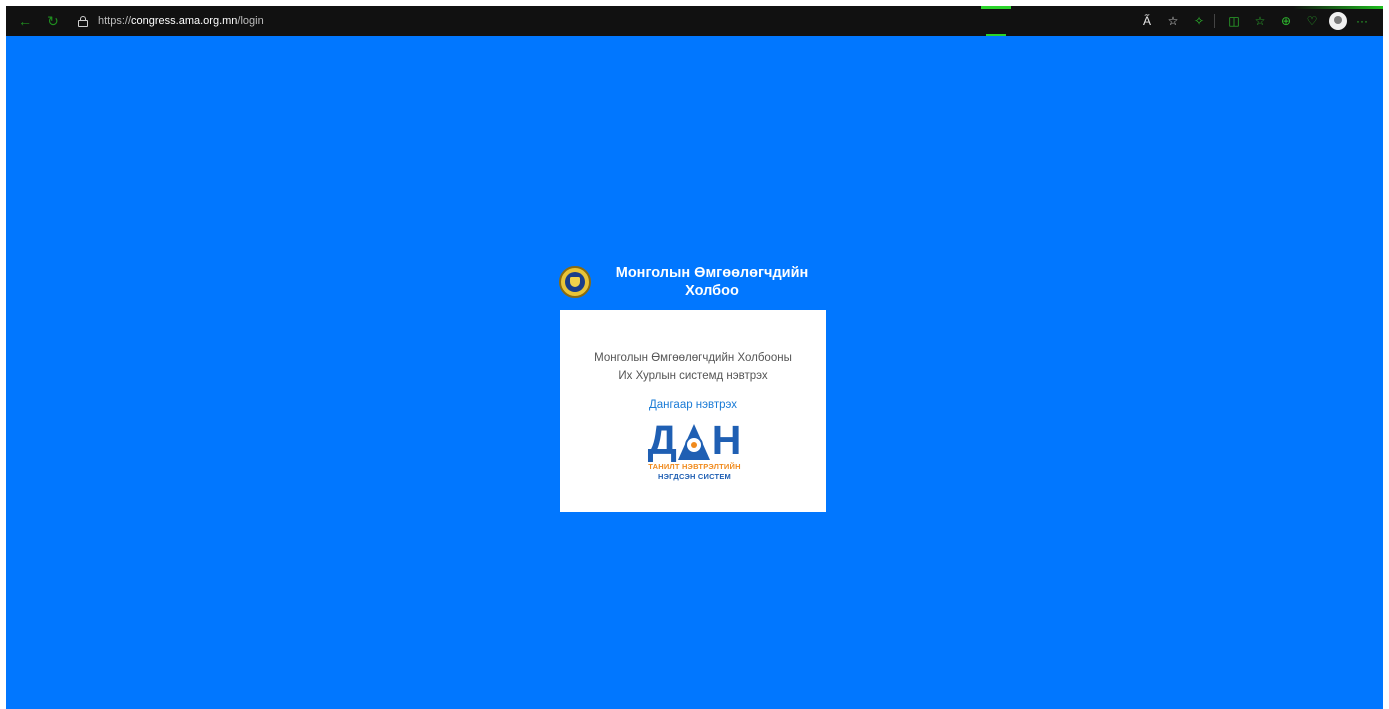 This screenshot has height=709, width=1389. I want to click on lock-icon, so click(83, 21).